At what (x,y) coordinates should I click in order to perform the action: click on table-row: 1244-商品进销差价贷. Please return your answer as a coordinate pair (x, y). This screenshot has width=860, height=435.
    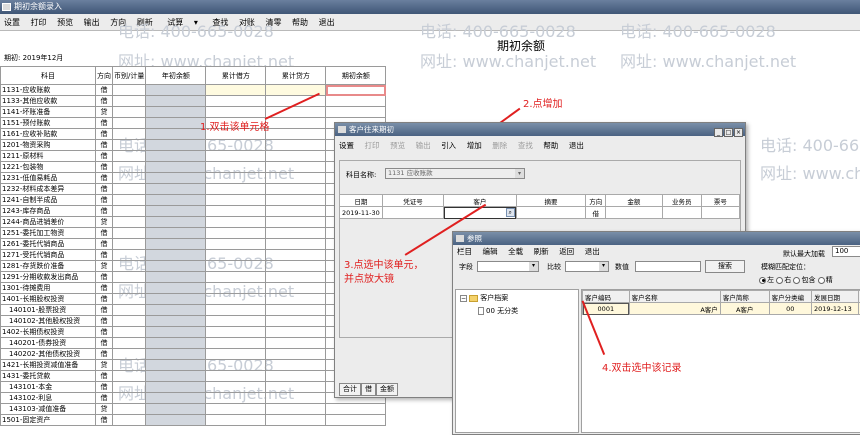
    Looking at the image, I should click on (193, 222).